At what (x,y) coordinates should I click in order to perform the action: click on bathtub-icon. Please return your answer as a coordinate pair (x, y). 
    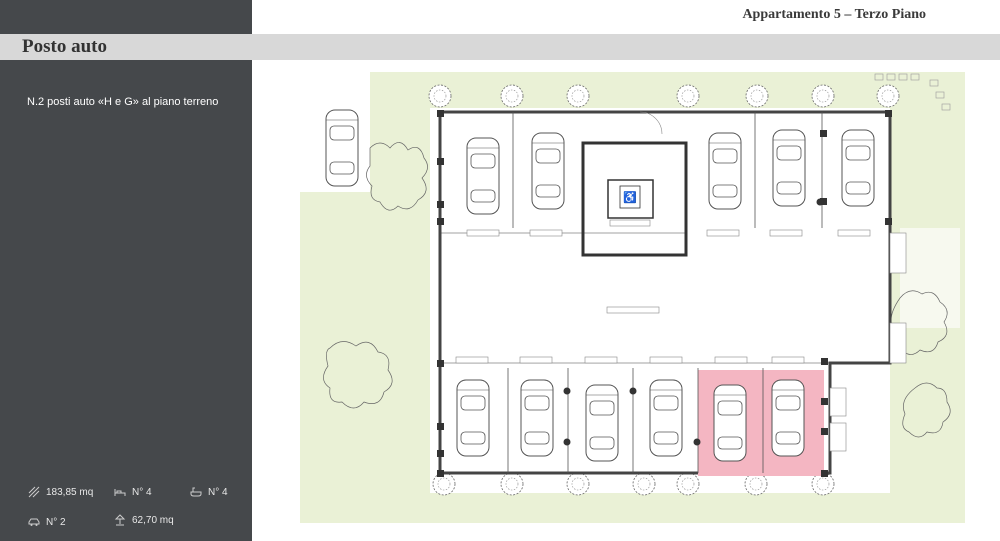
    Looking at the image, I should click on (196, 492).